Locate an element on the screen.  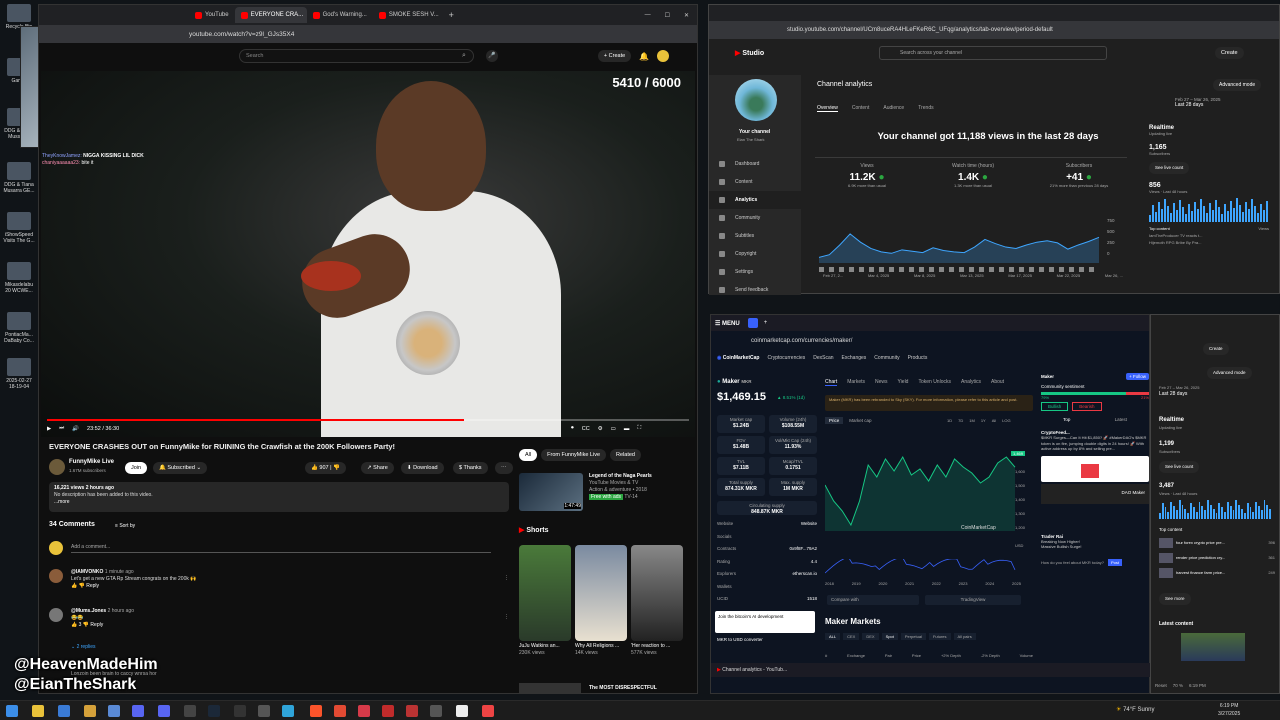
tab-markets: Markets is located at coordinates (856, 382).